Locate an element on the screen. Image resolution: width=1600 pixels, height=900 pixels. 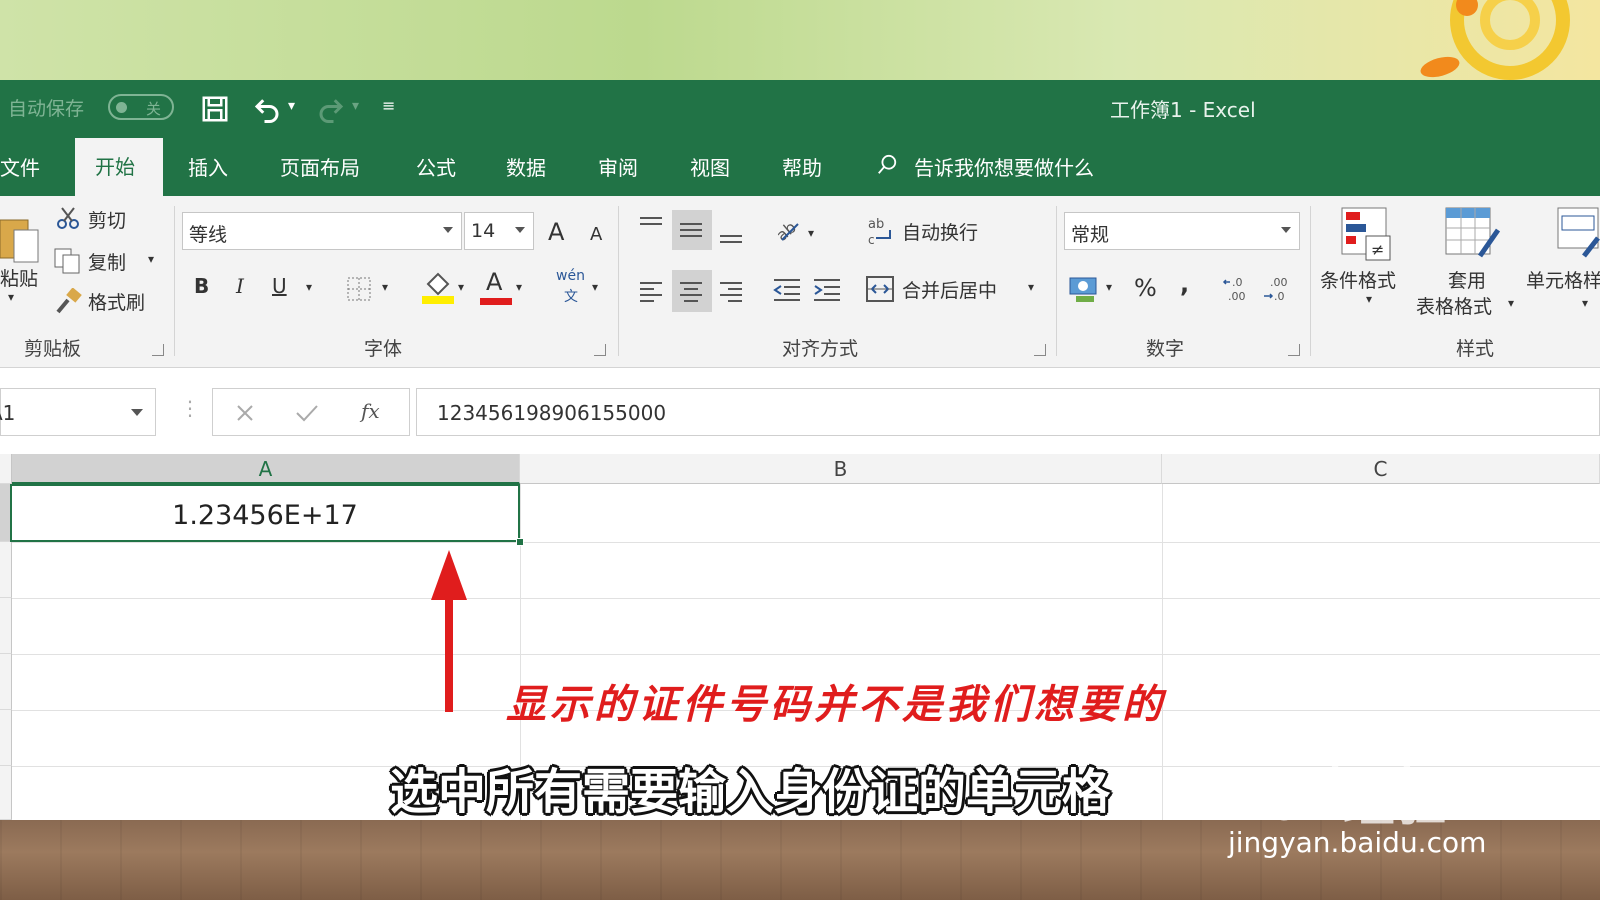
copy-button: 复制 is located at coordinates (107, 261).